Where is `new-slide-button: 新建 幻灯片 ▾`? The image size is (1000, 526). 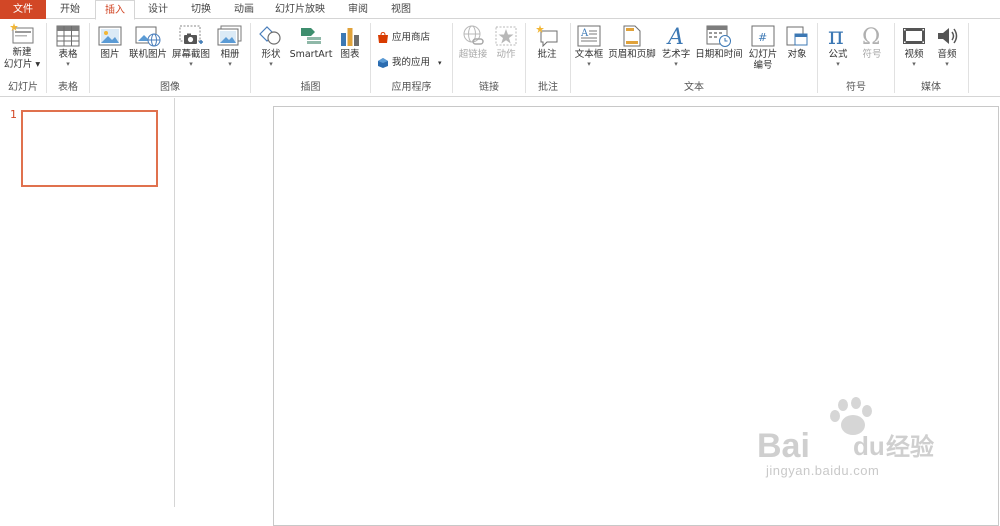
new-slide-button: 新建 幻灯片 ▾ is located at coordinates (22, 46).